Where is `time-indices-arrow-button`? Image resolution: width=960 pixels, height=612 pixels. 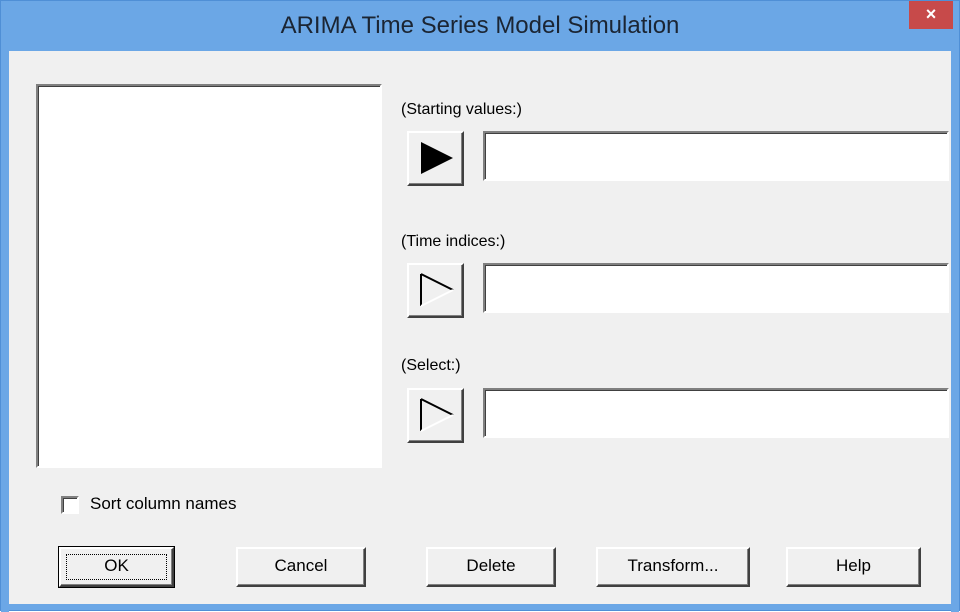 time-indices-arrow-button is located at coordinates (435, 290).